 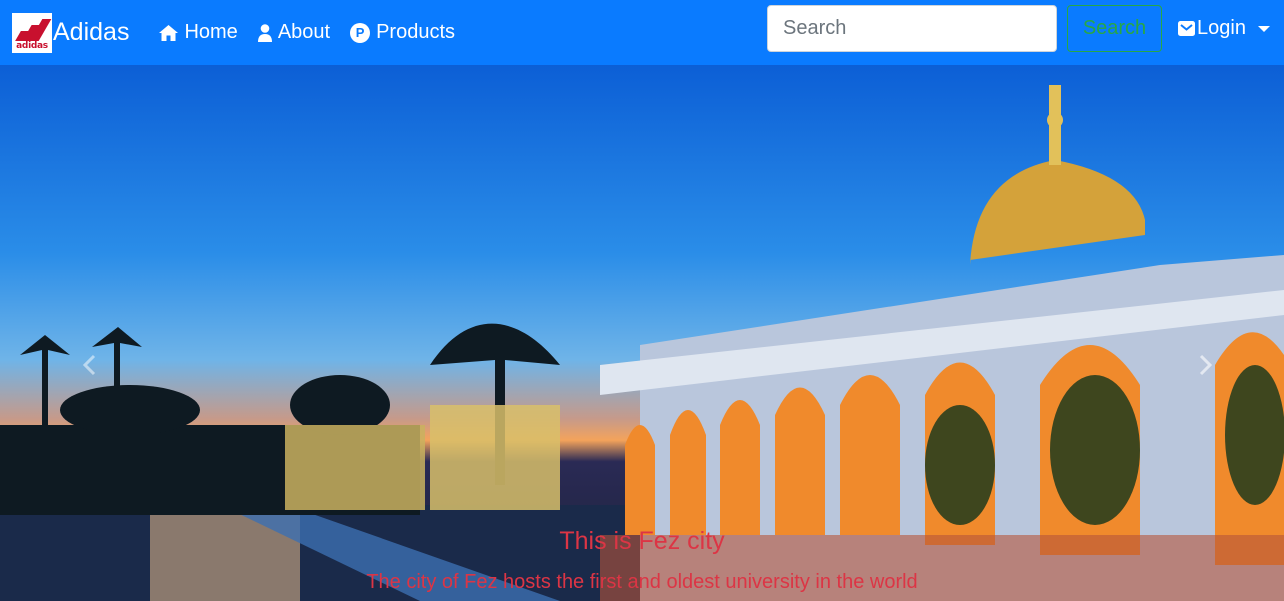 I want to click on nav-products: P Products, so click(x=402, y=32).